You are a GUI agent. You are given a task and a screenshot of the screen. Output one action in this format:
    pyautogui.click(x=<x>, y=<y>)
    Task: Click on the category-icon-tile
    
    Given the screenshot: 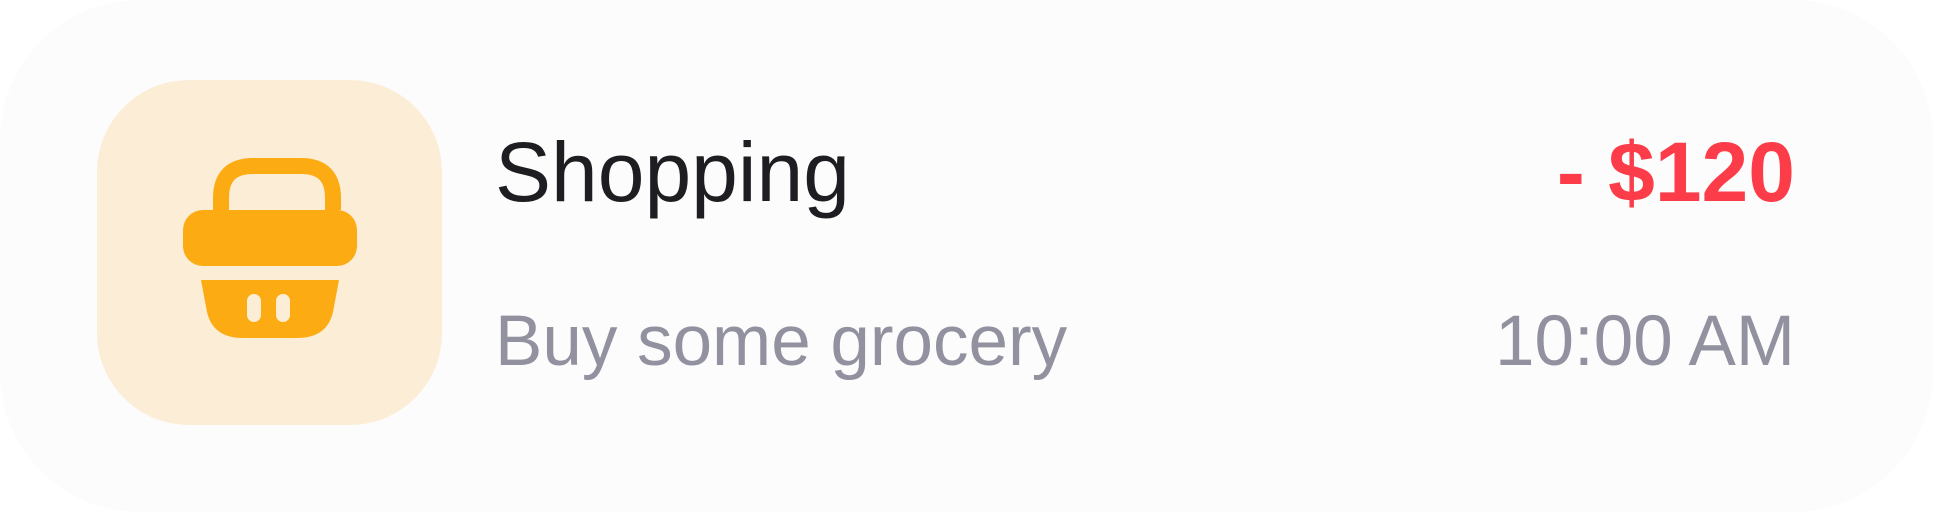 What is the action you would take?
    pyautogui.click(x=269, y=252)
    